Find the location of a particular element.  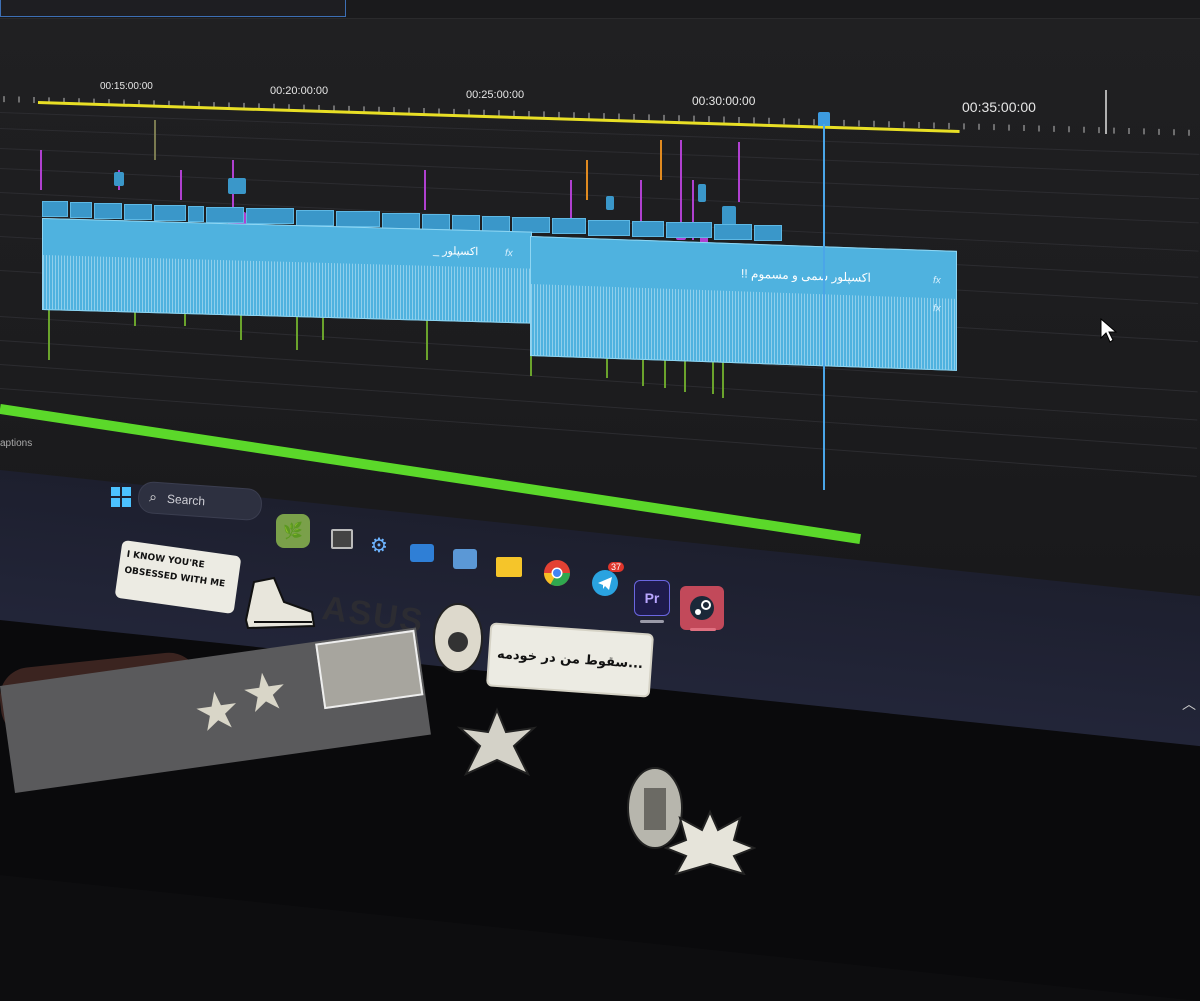

telegram-icon: 37 is located at coordinates (606, 581).